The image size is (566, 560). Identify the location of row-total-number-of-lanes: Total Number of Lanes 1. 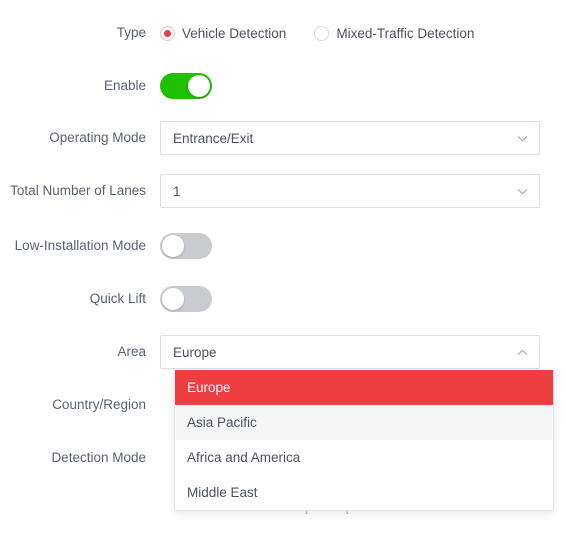
(283, 191).